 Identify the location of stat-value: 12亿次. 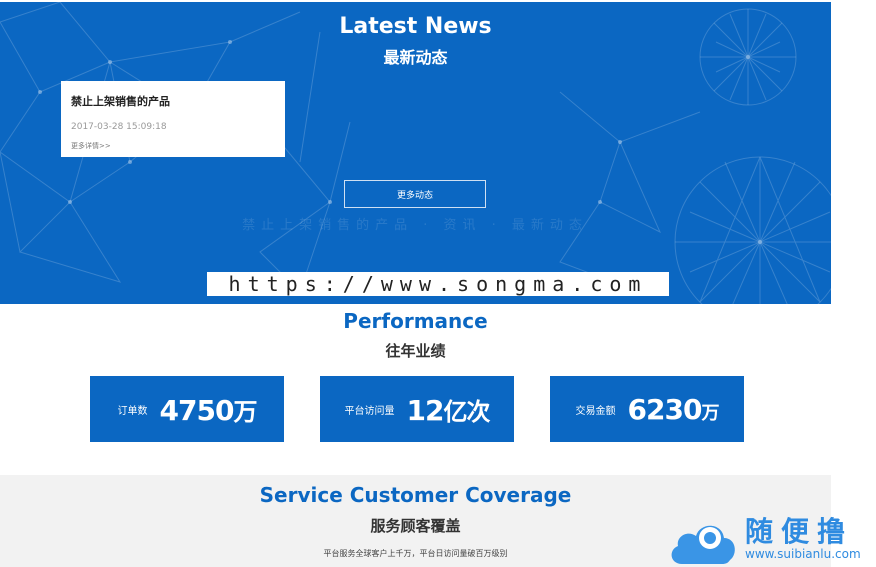
(448, 410).